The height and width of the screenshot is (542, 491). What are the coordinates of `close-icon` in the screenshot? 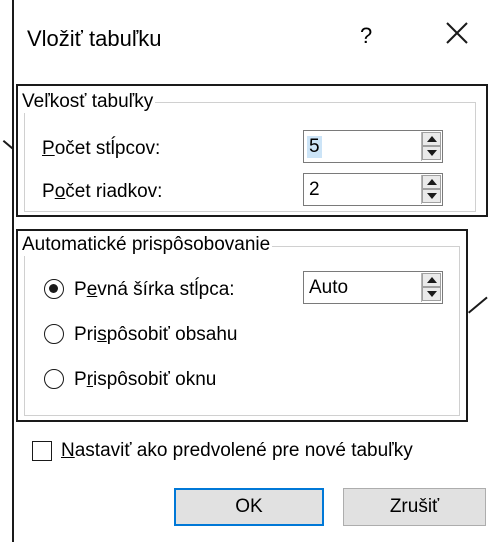 It's located at (457, 33).